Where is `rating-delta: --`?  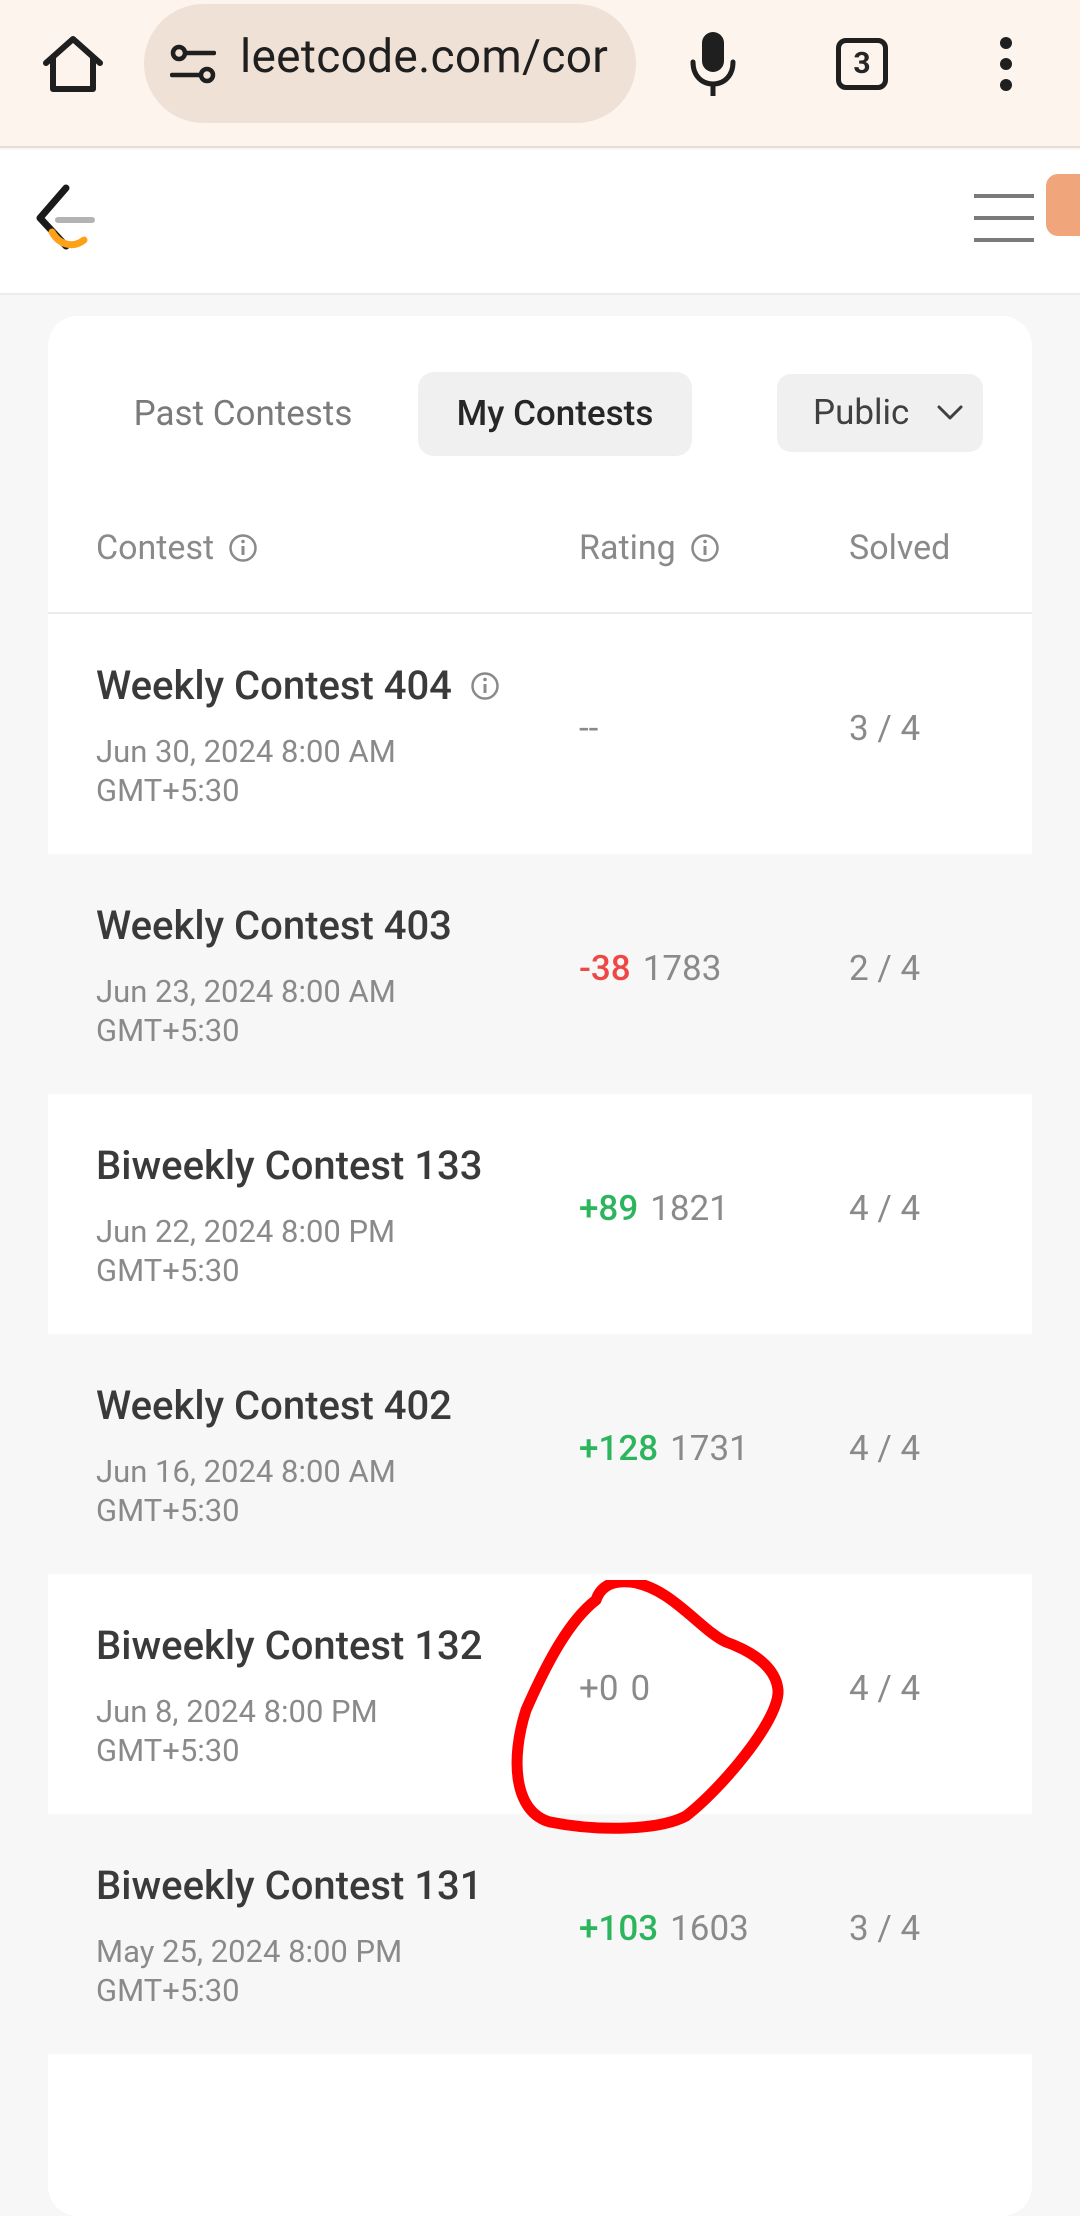 rating-delta: -- is located at coordinates (589, 728).